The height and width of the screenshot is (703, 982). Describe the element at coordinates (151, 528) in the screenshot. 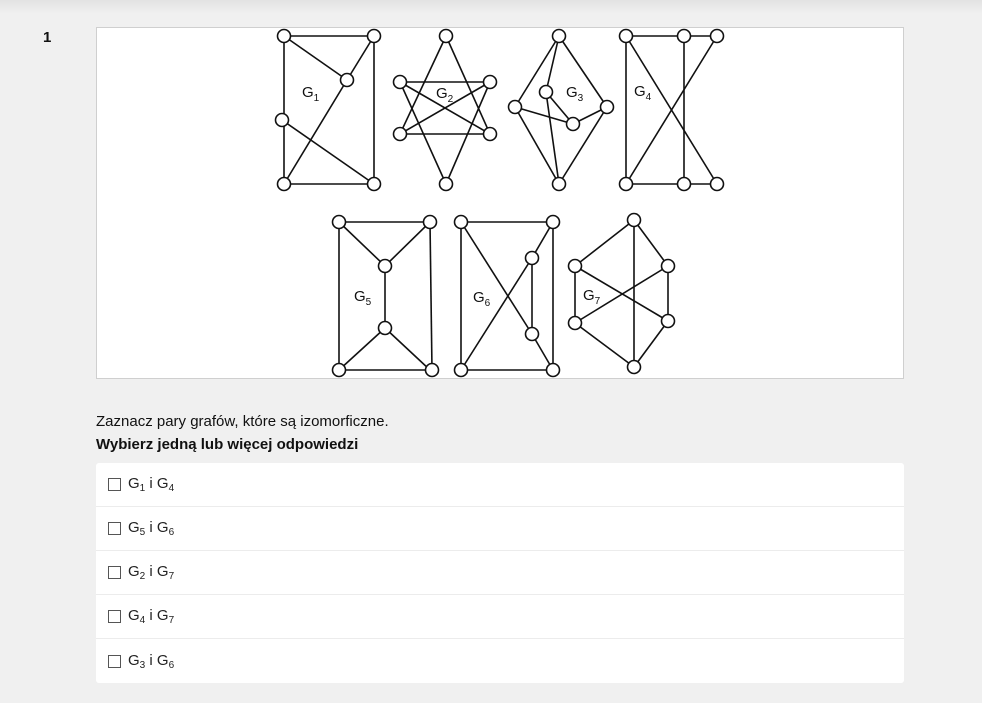

I see `answer-label: G5 i G6` at that location.